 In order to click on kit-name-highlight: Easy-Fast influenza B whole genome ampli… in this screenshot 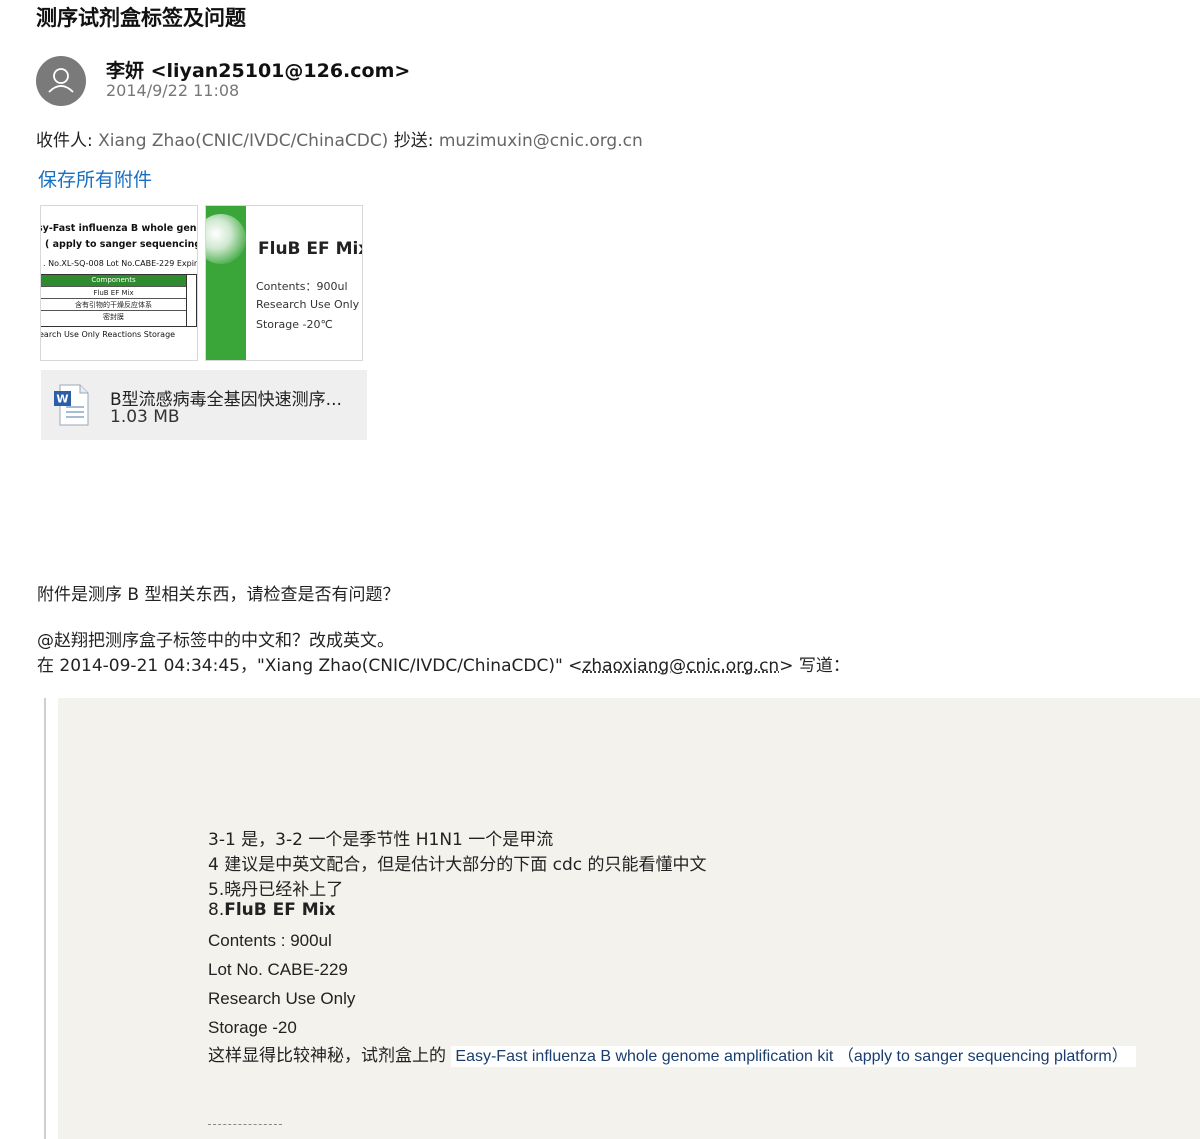, I will do `click(793, 1056)`.